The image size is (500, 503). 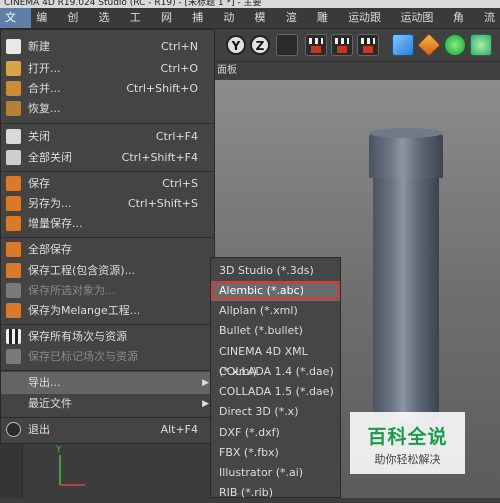 I want to click on menu-item-close: 关闭 Ctrl+F4, so click(x=107, y=137).